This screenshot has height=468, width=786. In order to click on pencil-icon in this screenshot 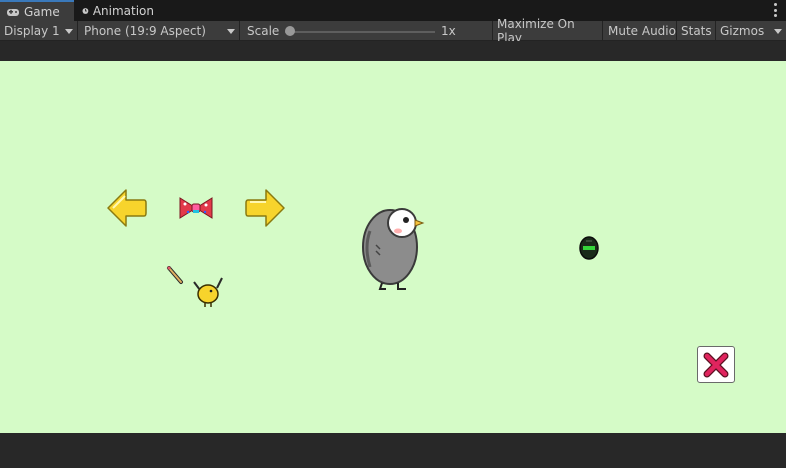, I will do `click(175, 276)`.